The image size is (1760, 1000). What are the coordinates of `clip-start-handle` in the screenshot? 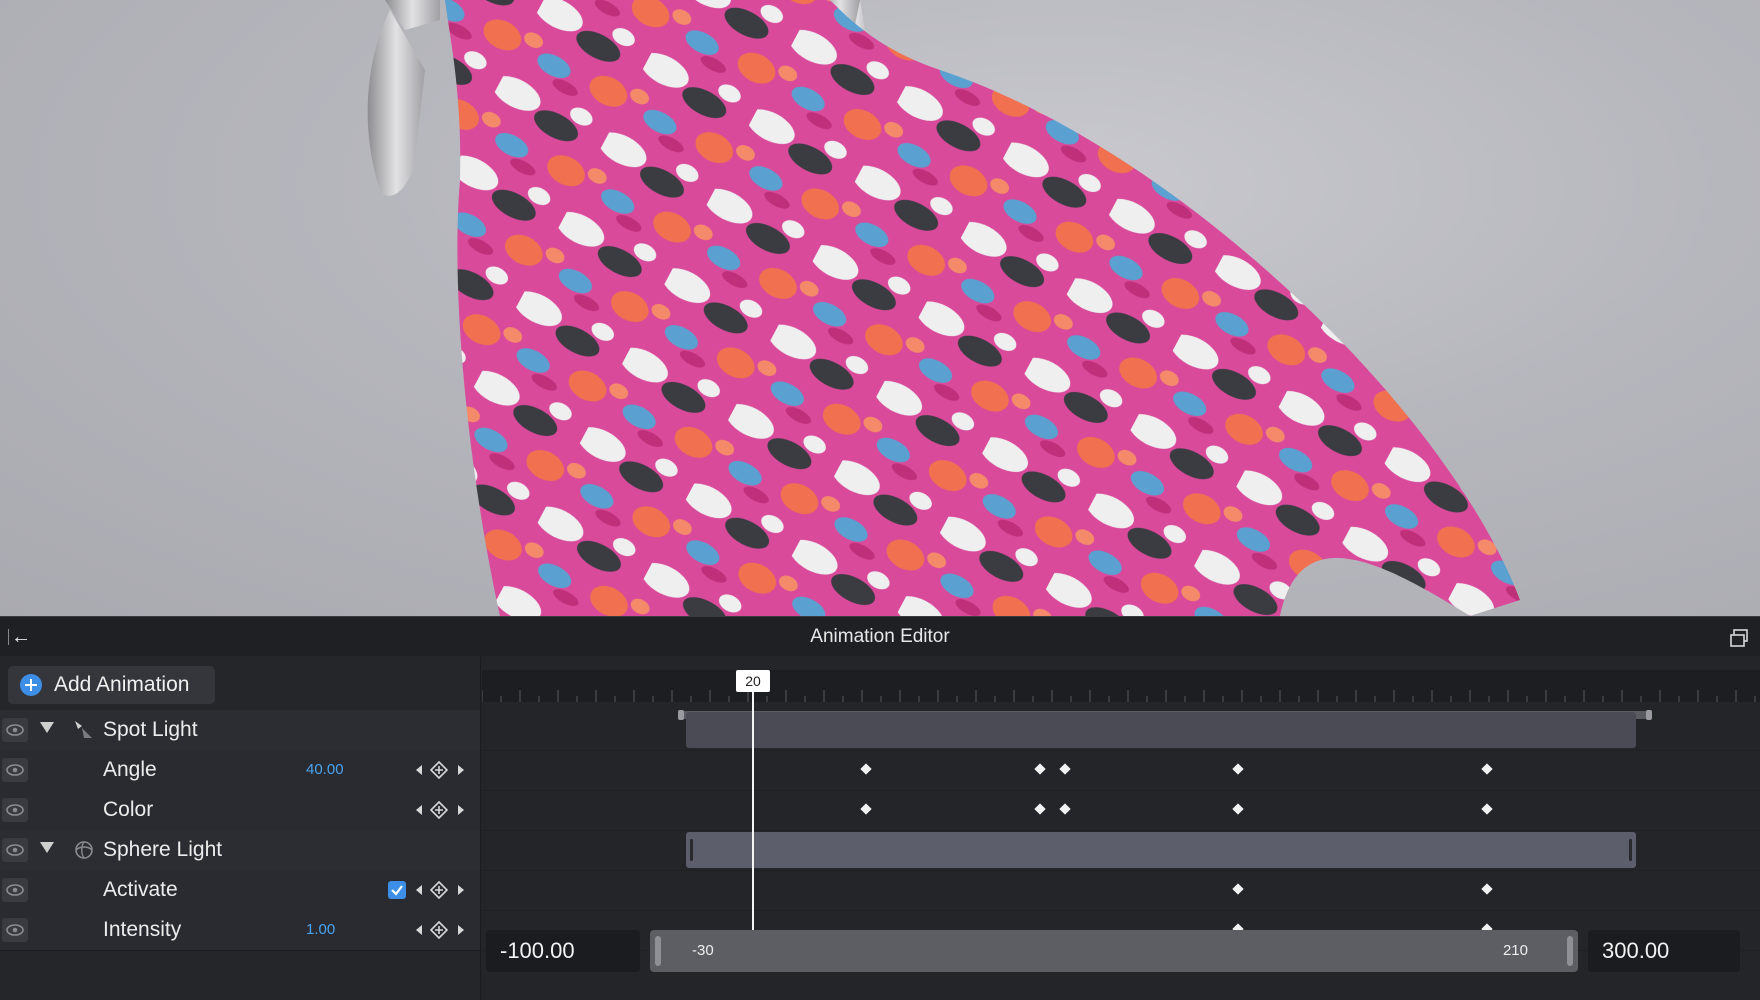 It's located at (691, 850).